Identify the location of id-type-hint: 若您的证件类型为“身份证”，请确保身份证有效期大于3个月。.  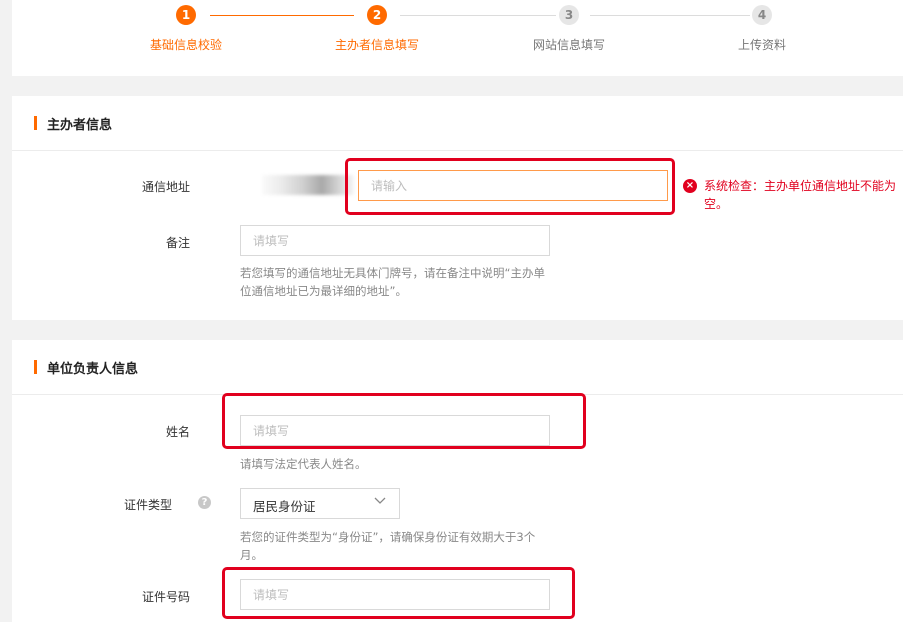
(388, 546).